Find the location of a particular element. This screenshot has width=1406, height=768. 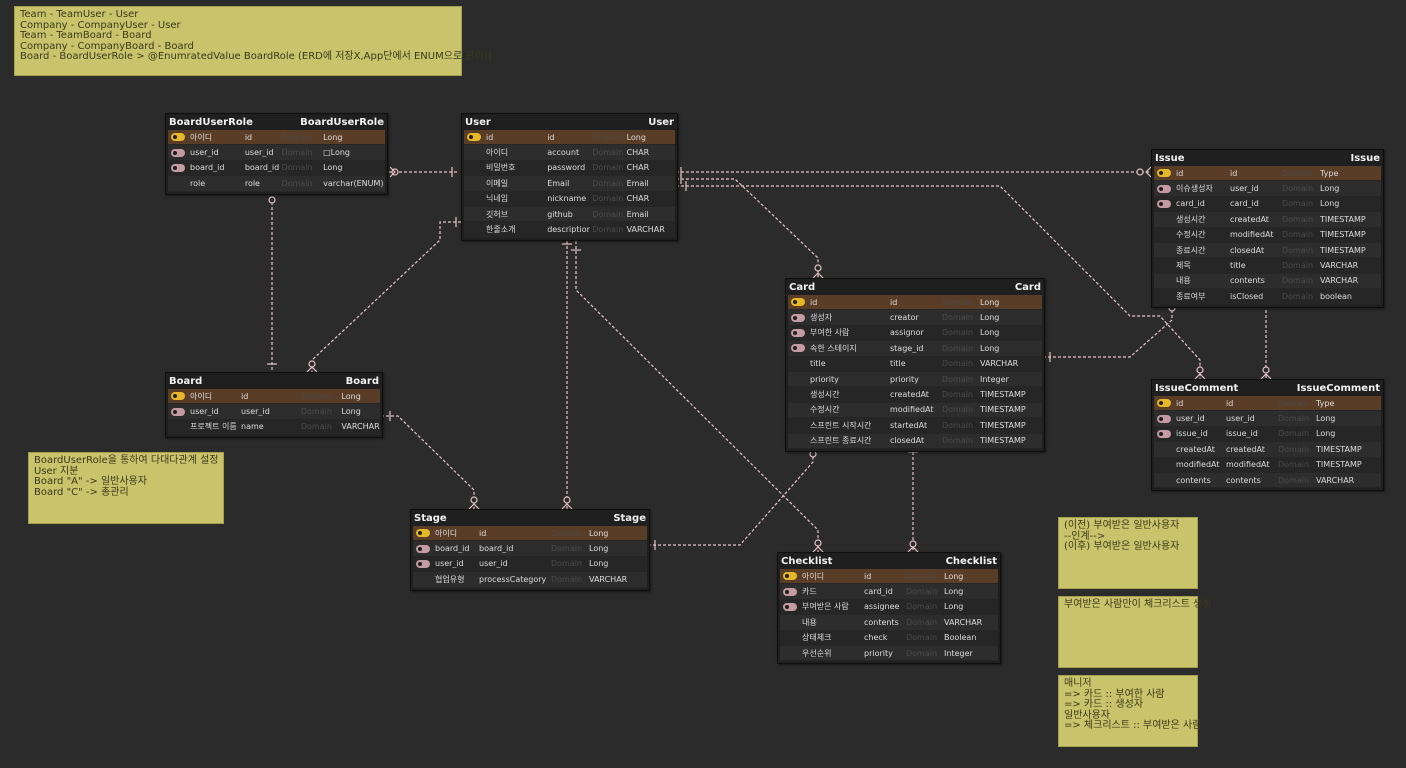

column-row: user_id user_id Domain □Long is located at coordinates (276, 153).